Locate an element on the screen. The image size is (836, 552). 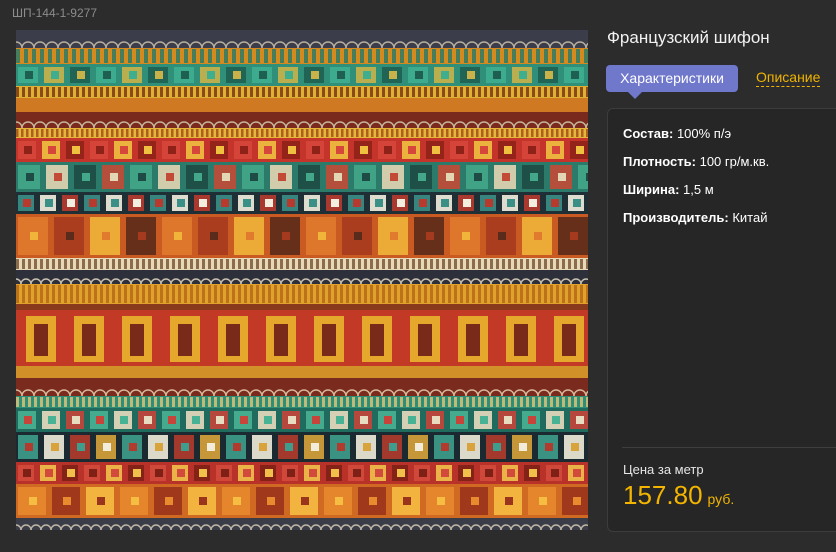
spec-composition: Состав: 100% п/э is located at coordinates (677, 133).